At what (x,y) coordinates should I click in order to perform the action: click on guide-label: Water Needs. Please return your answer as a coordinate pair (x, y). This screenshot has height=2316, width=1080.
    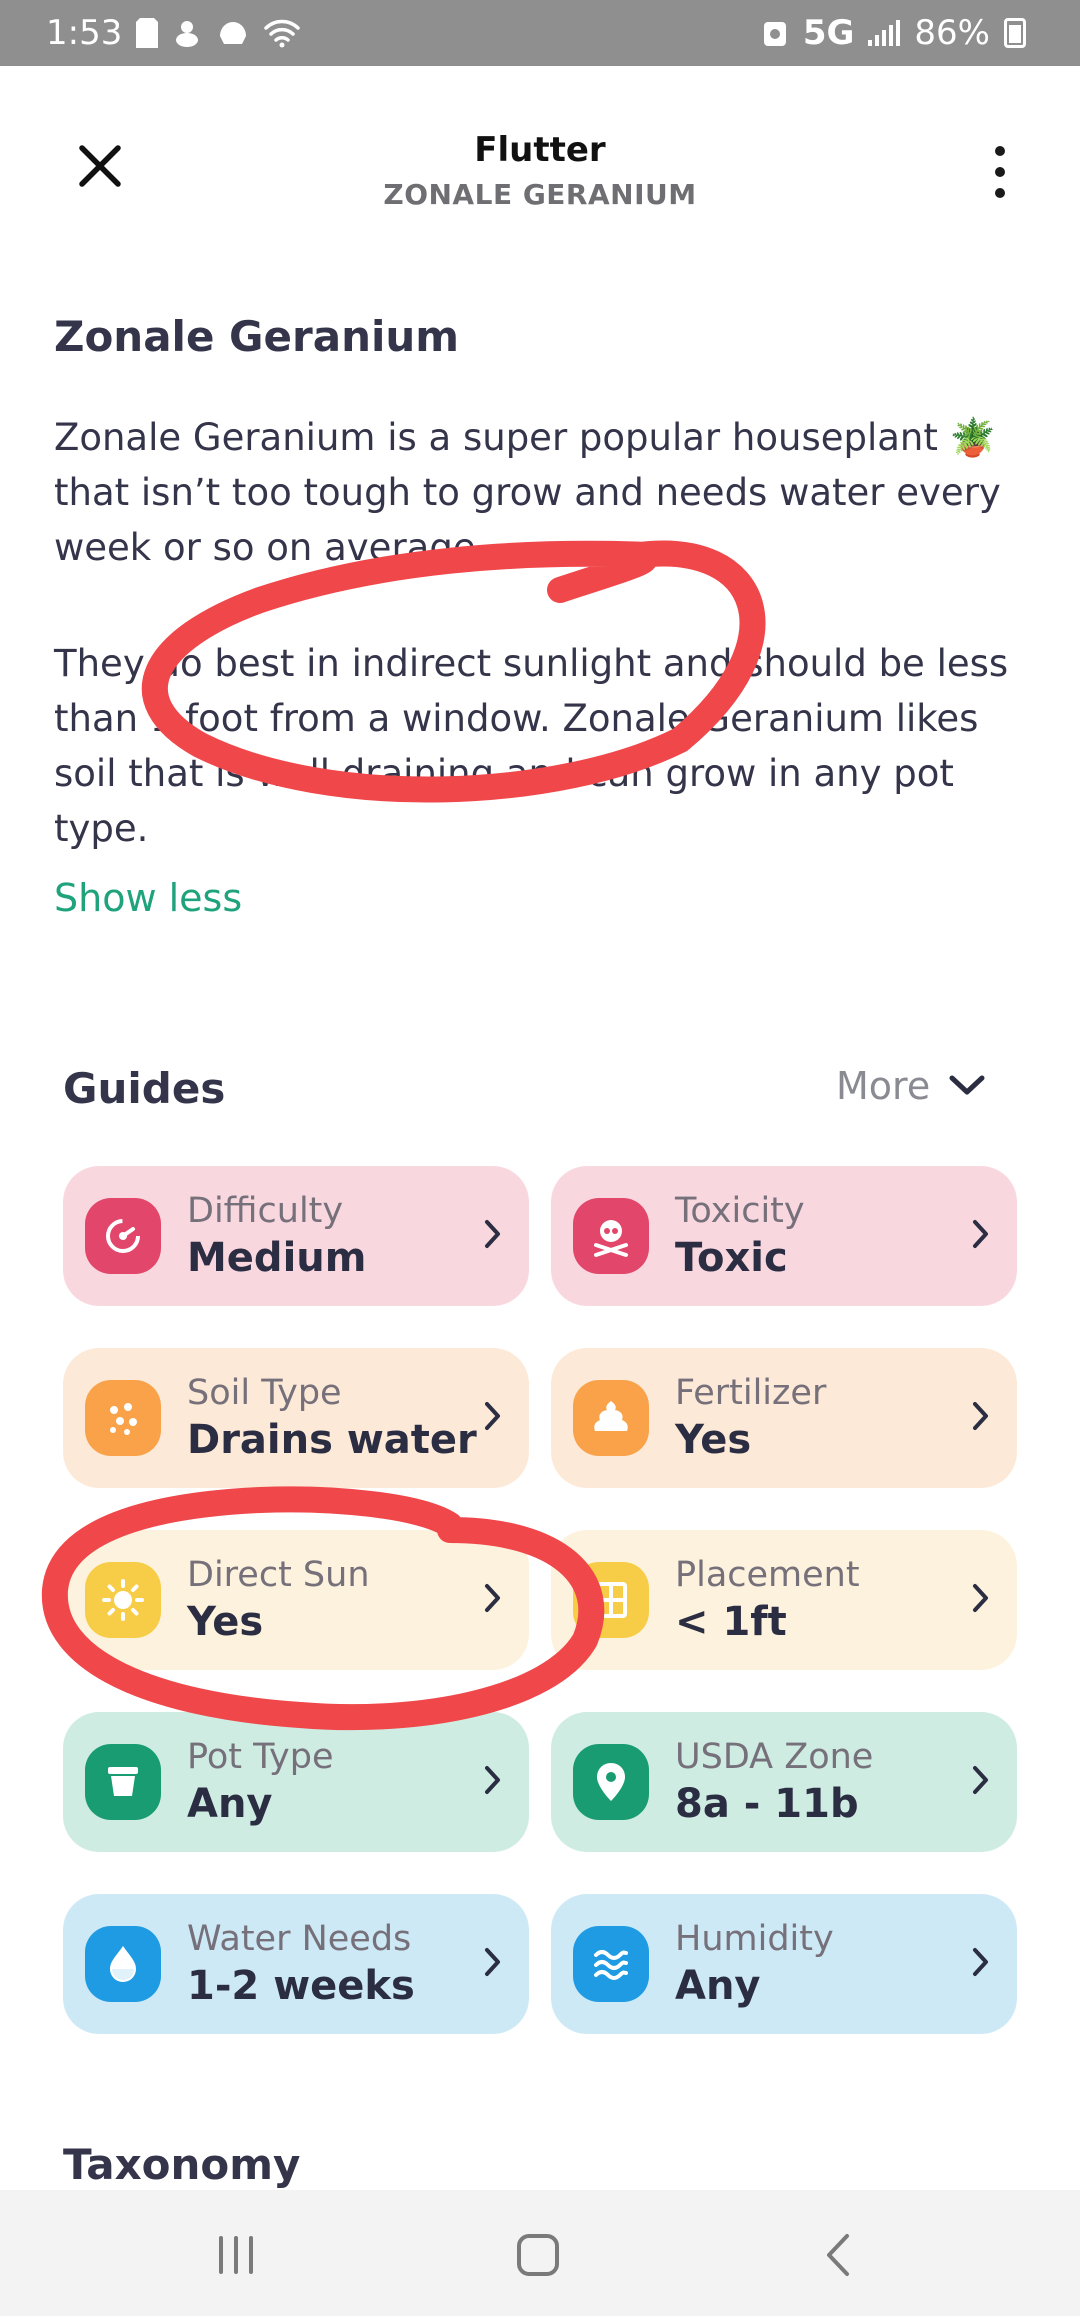
    Looking at the image, I should click on (299, 1939).